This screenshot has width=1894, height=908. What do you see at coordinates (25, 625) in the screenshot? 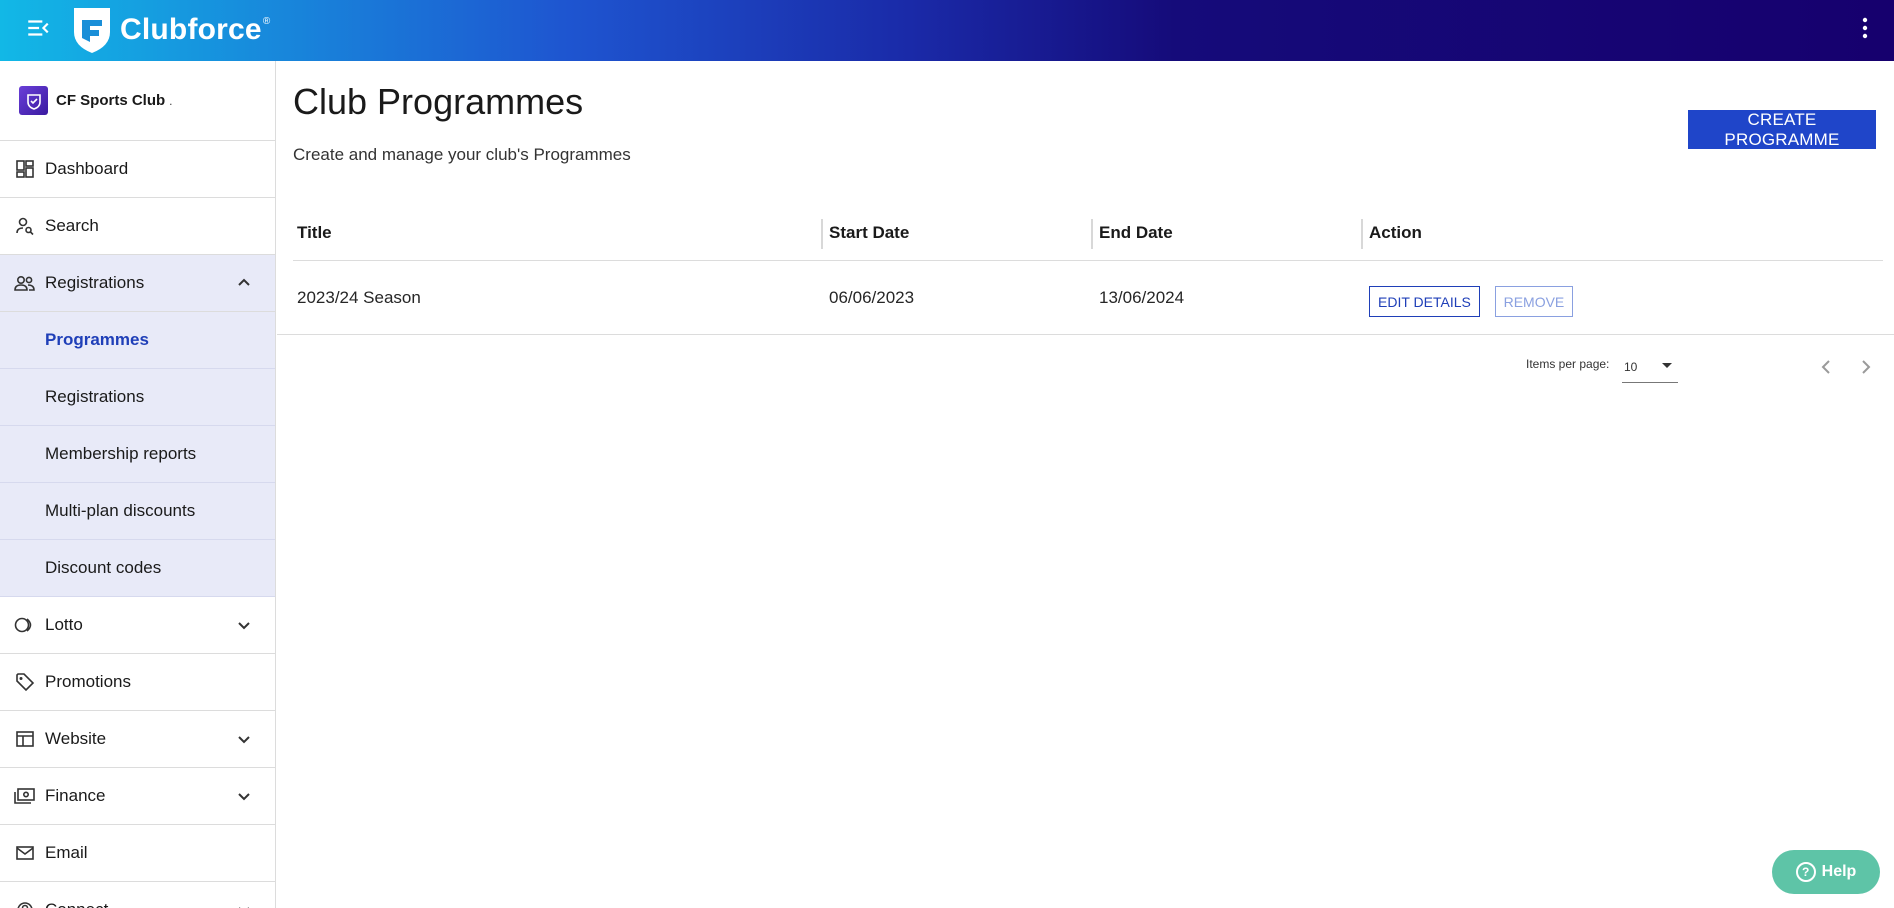
I see `lotto-icon` at bounding box center [25, 625].